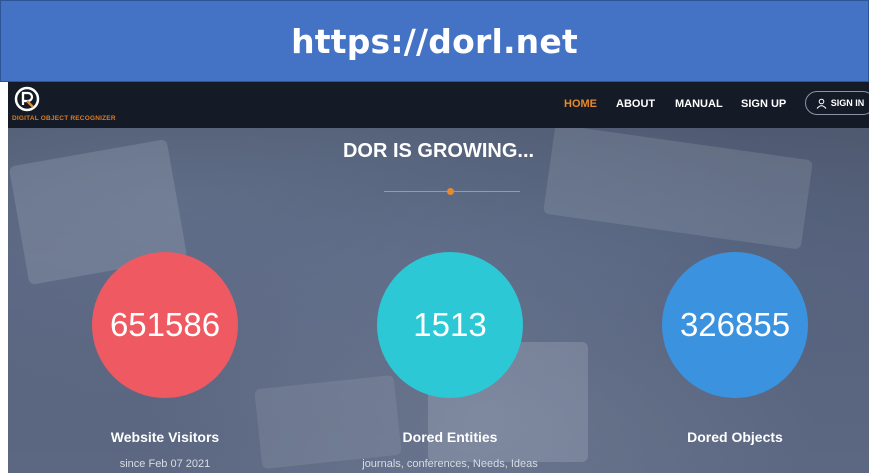 Image resolution: width=869 pixels, height=473 pixels. I want to click on sign-in-button: SIGN IN, so click(837, 103).